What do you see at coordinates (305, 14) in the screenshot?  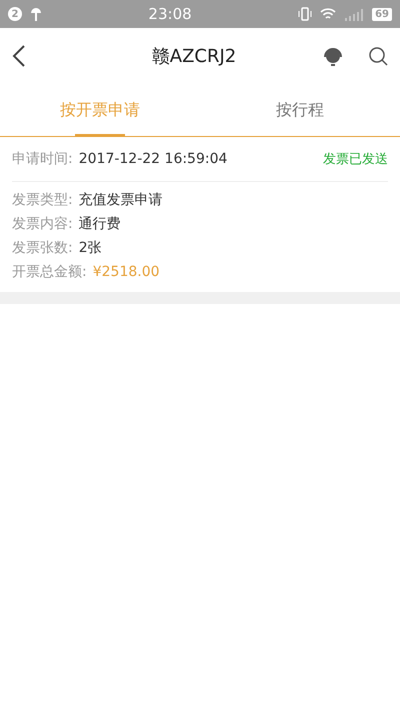 I see `vibrate-icon` at bounding box center [305, 14].